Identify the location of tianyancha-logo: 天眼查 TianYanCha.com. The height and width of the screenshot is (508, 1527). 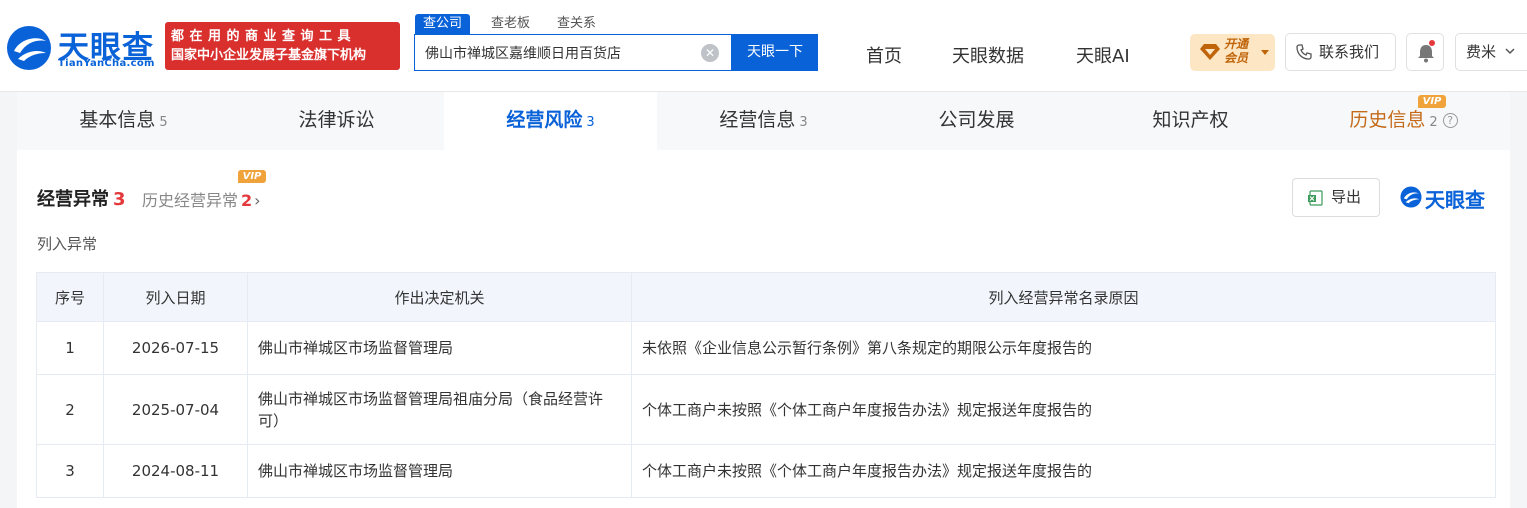
(81, 47).